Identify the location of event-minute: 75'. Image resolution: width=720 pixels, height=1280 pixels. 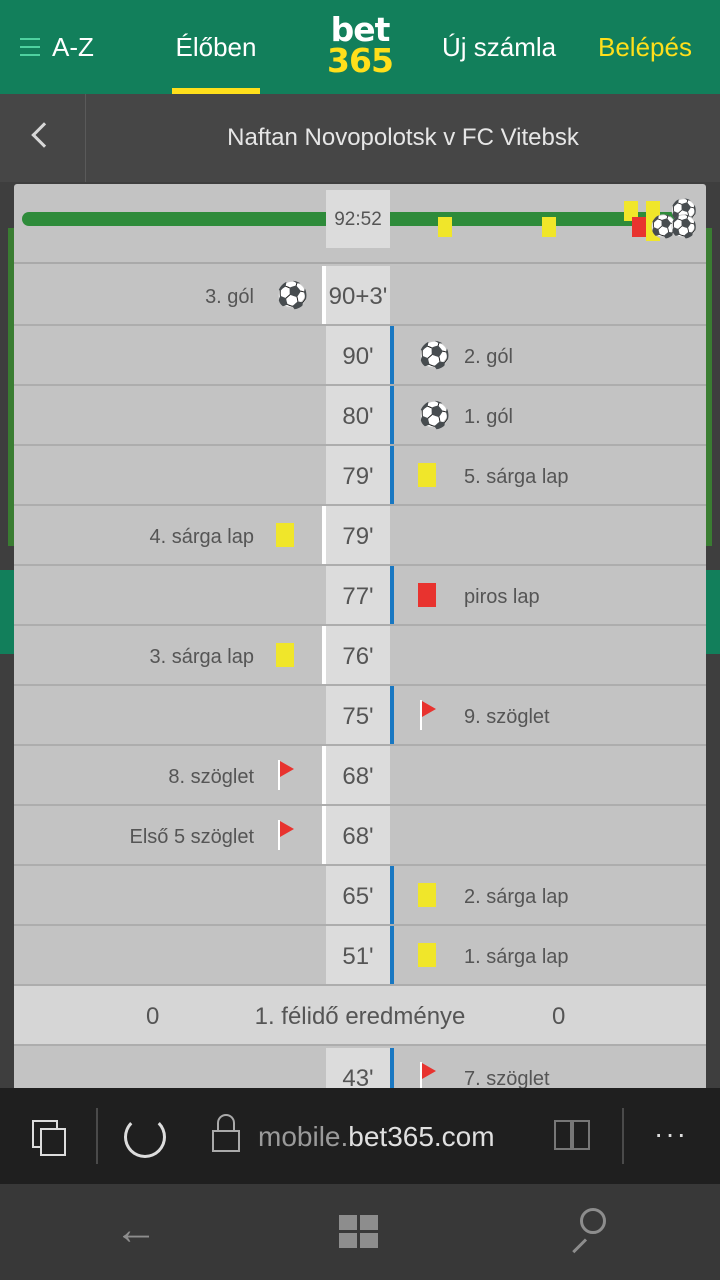
(358, 715).